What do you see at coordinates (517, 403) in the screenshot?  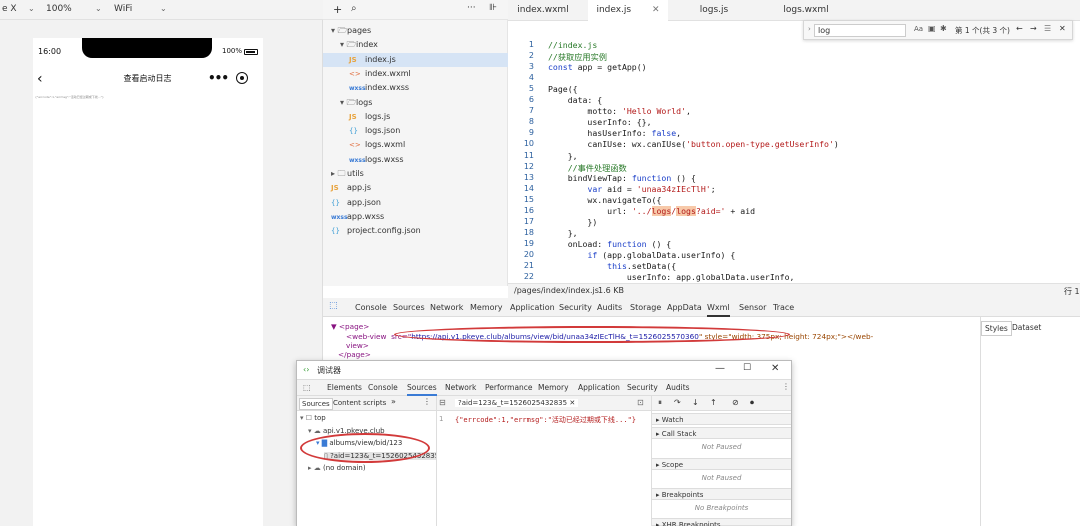 I see `file-tab: ?aid=123&_t=1526025432835 ✕` at bounding box center [517, 403].